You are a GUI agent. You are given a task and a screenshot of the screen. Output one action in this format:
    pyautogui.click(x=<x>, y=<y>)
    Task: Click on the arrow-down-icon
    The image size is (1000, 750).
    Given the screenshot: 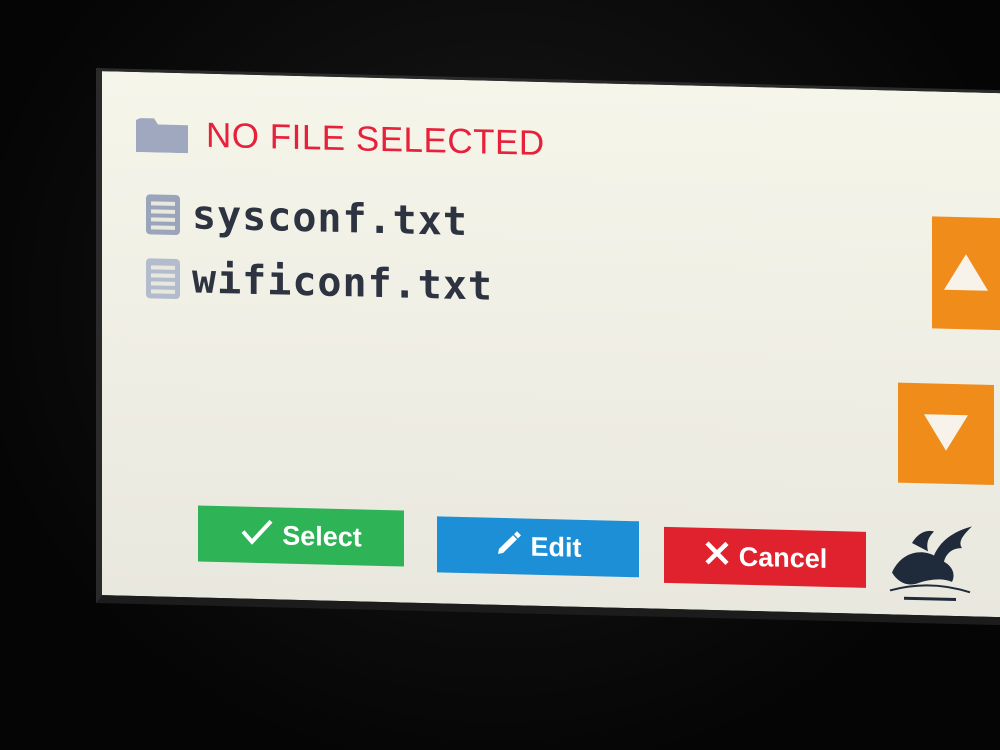 What is the action you would take?
    pyautogui.click(x=946, y=434)
    